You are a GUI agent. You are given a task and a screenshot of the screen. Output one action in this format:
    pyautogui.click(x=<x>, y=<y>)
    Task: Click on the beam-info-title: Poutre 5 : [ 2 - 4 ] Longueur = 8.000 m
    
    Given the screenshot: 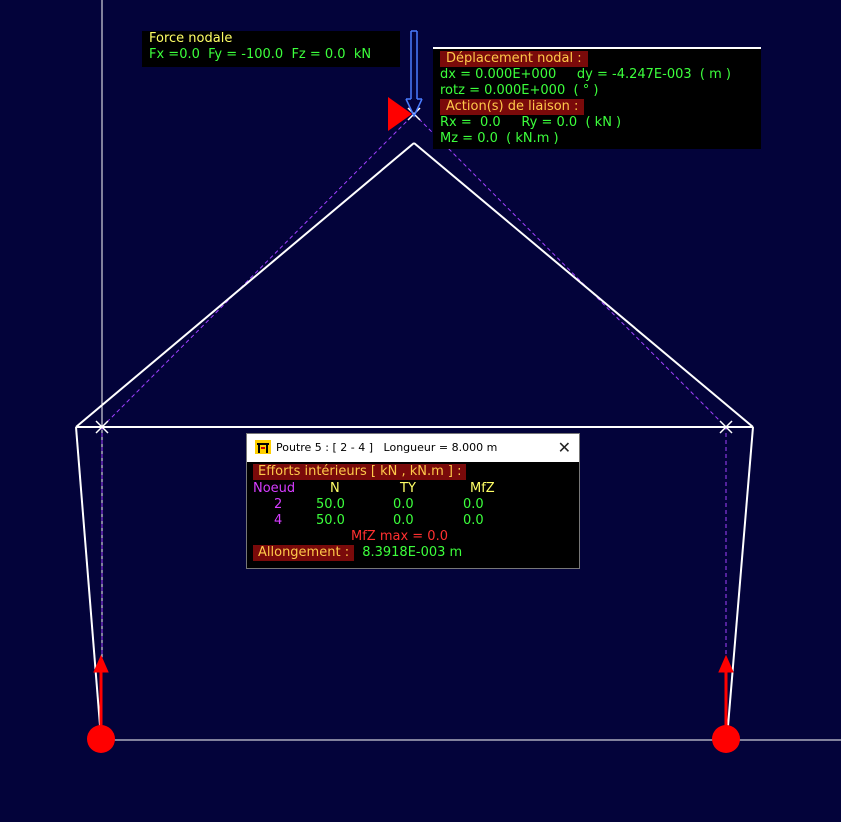 What is the action you would take?
    pyautogui.click(x=387, y=447)
    